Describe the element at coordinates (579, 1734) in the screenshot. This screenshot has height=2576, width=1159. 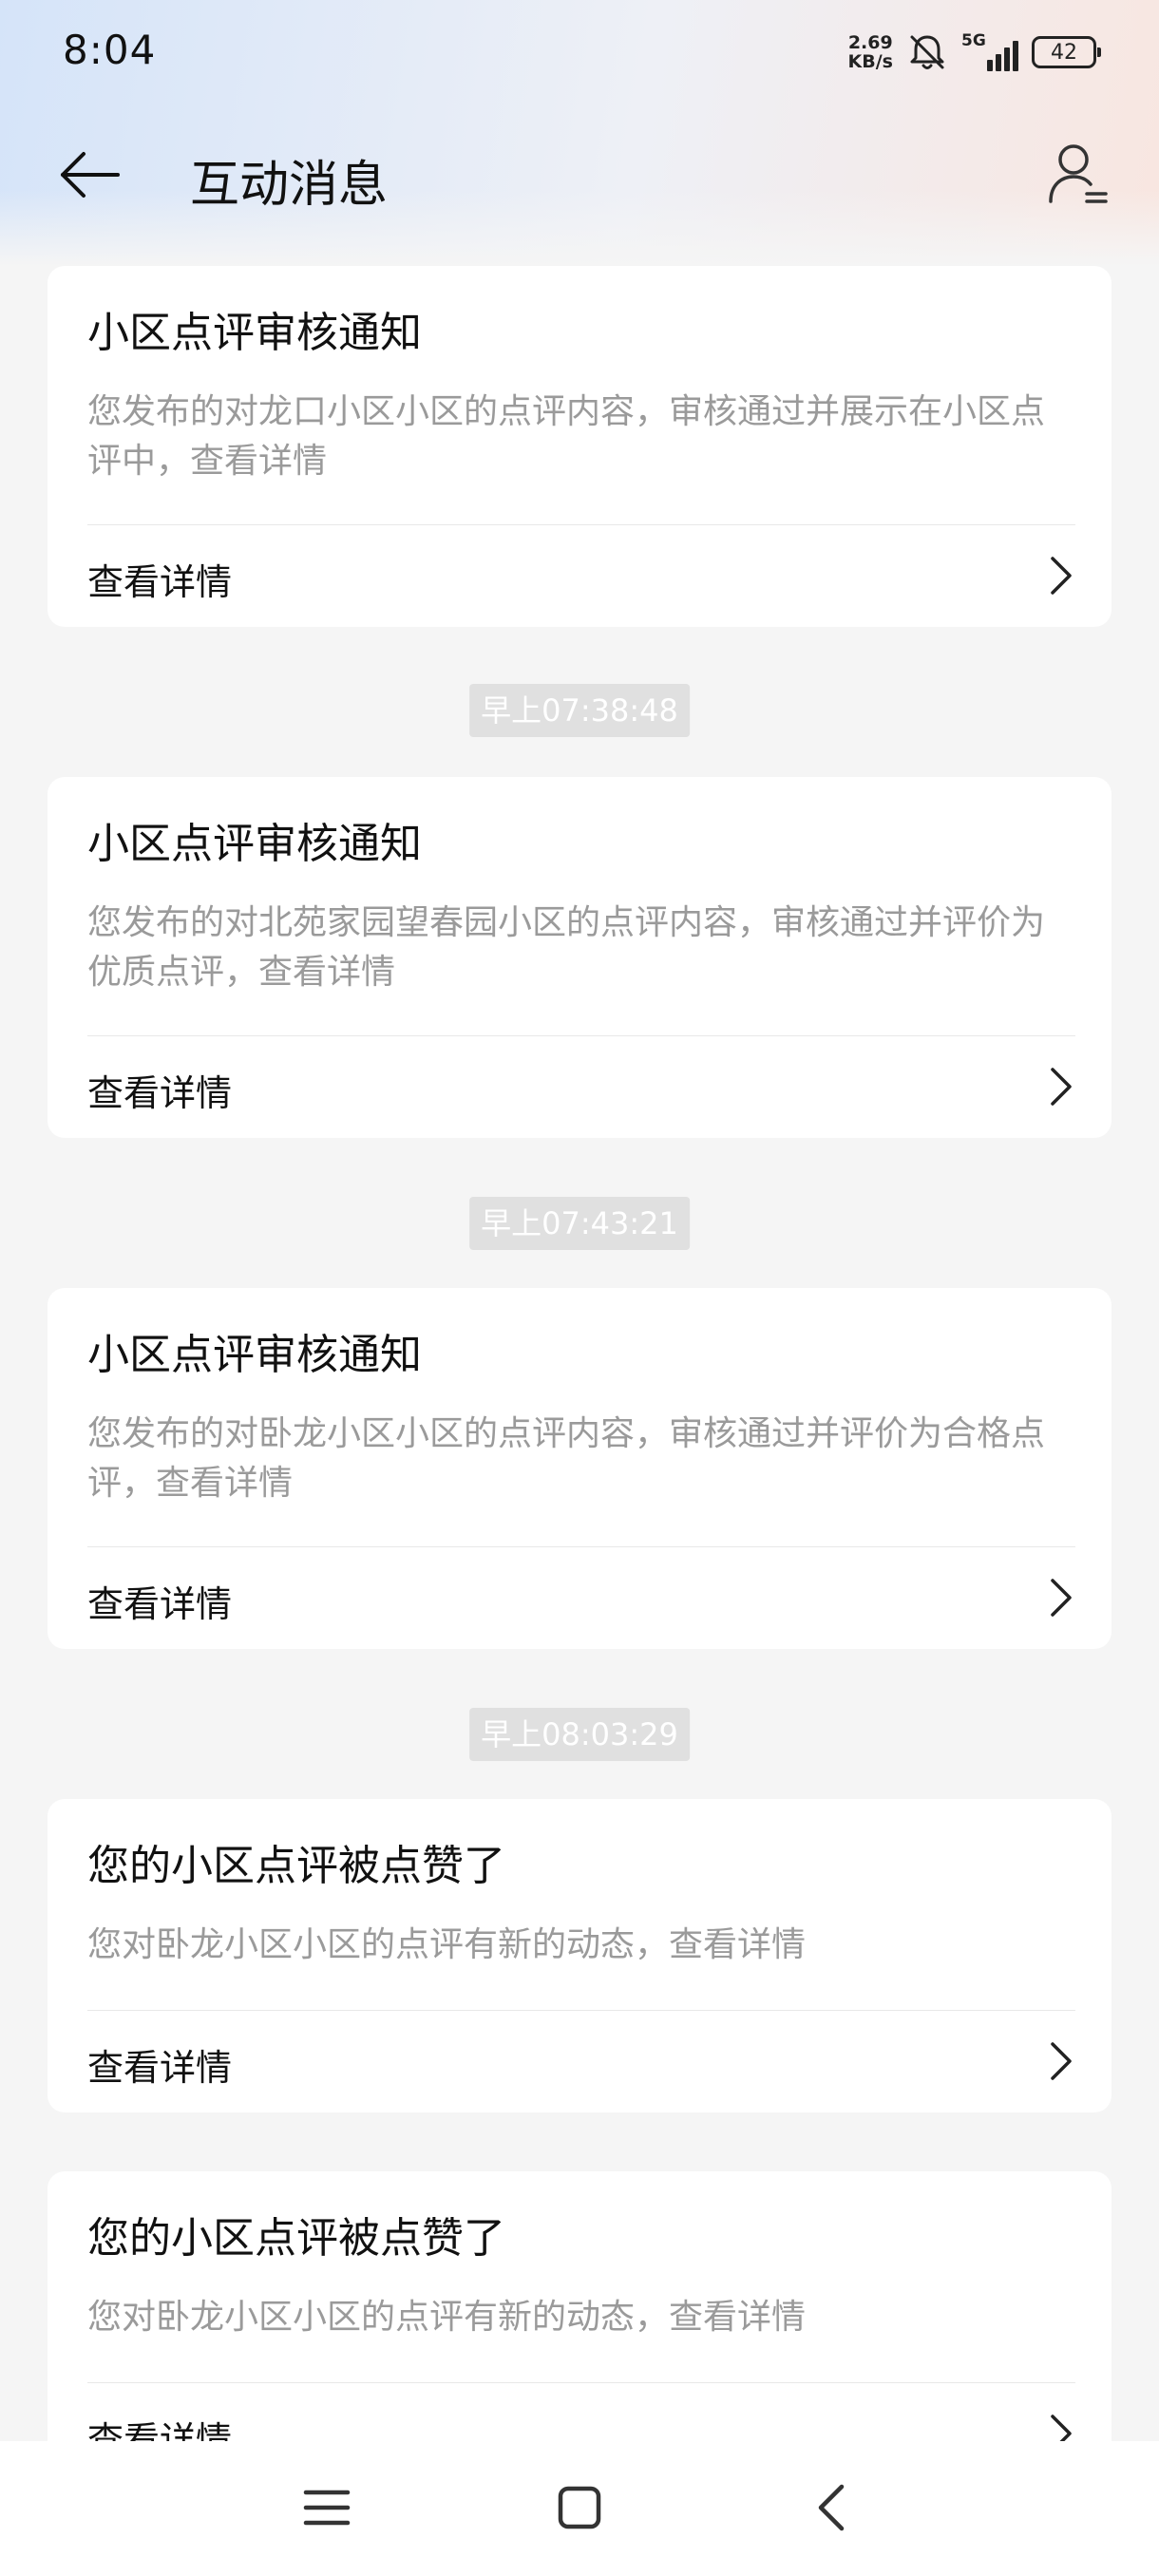
I see `timestamp-chip: 早上08:03:29` at that location.